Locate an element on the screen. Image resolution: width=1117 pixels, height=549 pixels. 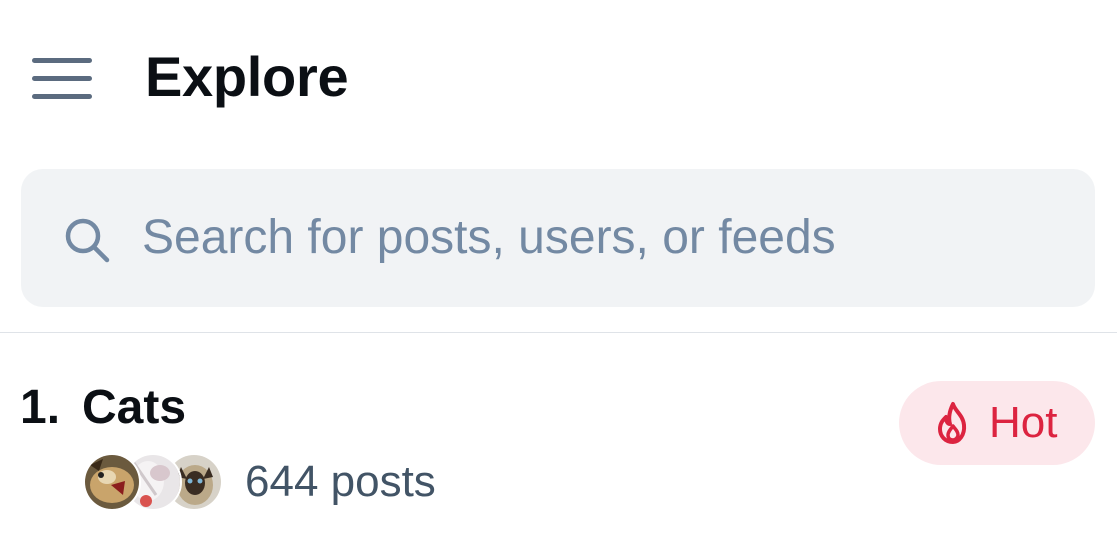
hot-badge: Hot is located at coordinates (997, 423).